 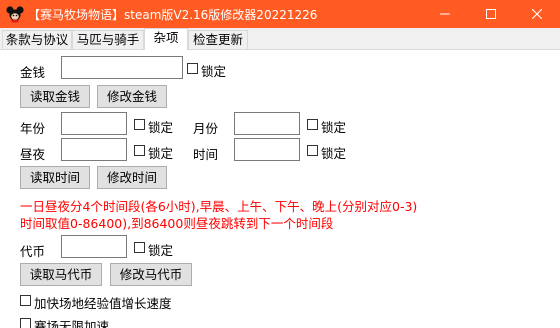 What do you see at coordinates (94, 149) in the screenshot?
I see `daynight-input` at bounding box center [94, 149].